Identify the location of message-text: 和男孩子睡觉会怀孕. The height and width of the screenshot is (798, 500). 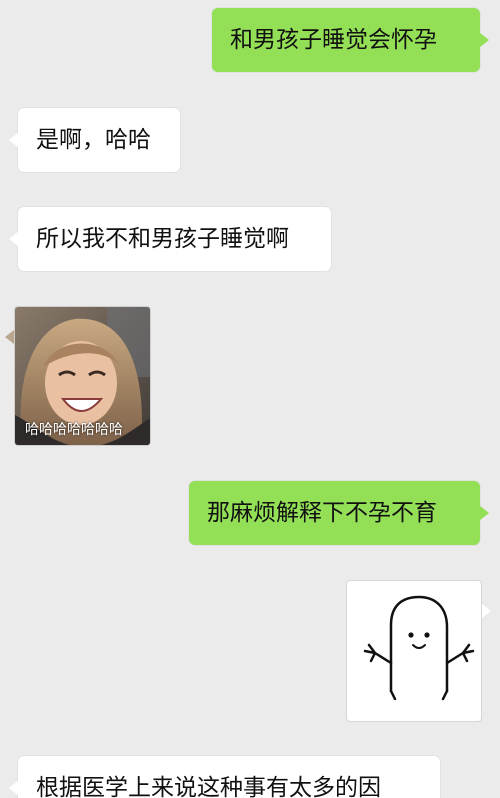
(333, 40).